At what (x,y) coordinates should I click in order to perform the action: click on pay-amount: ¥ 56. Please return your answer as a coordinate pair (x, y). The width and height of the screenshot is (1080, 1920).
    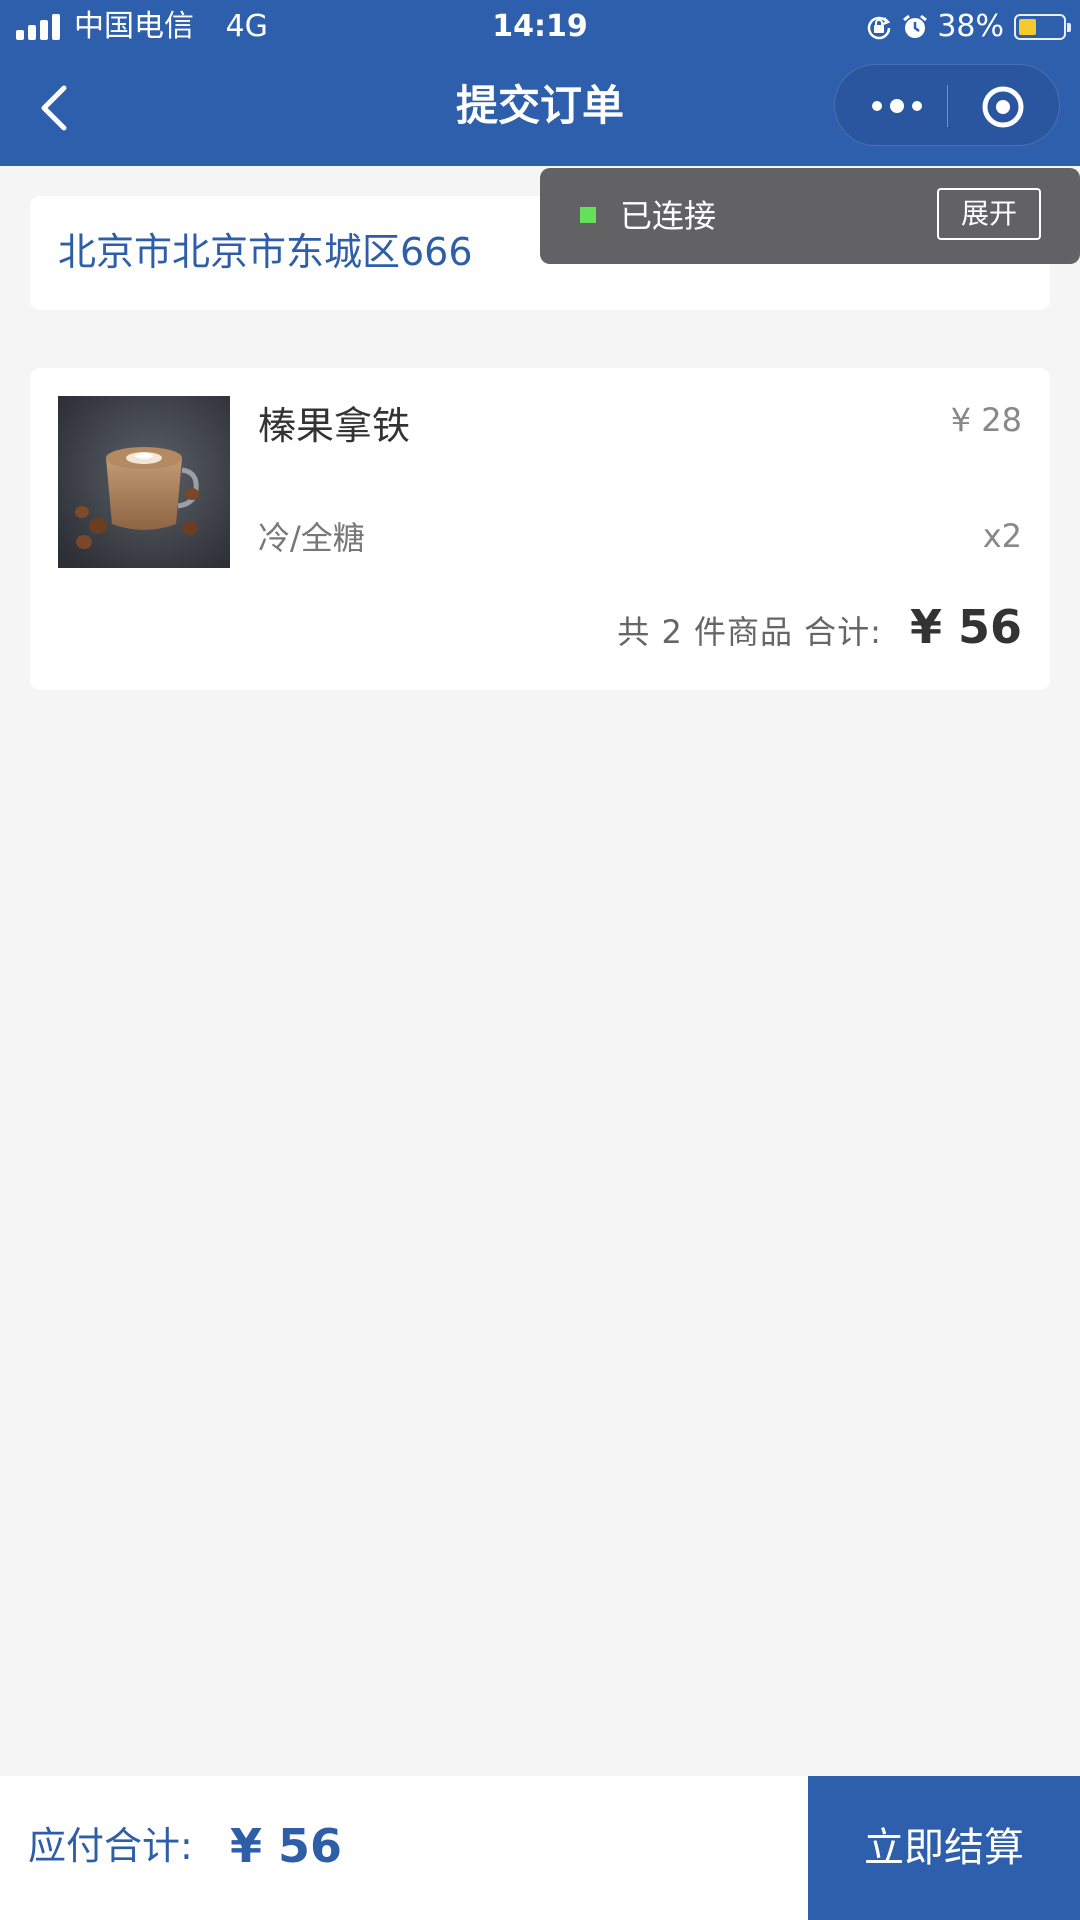
    Looking at the image, I should click on (286, 1846).